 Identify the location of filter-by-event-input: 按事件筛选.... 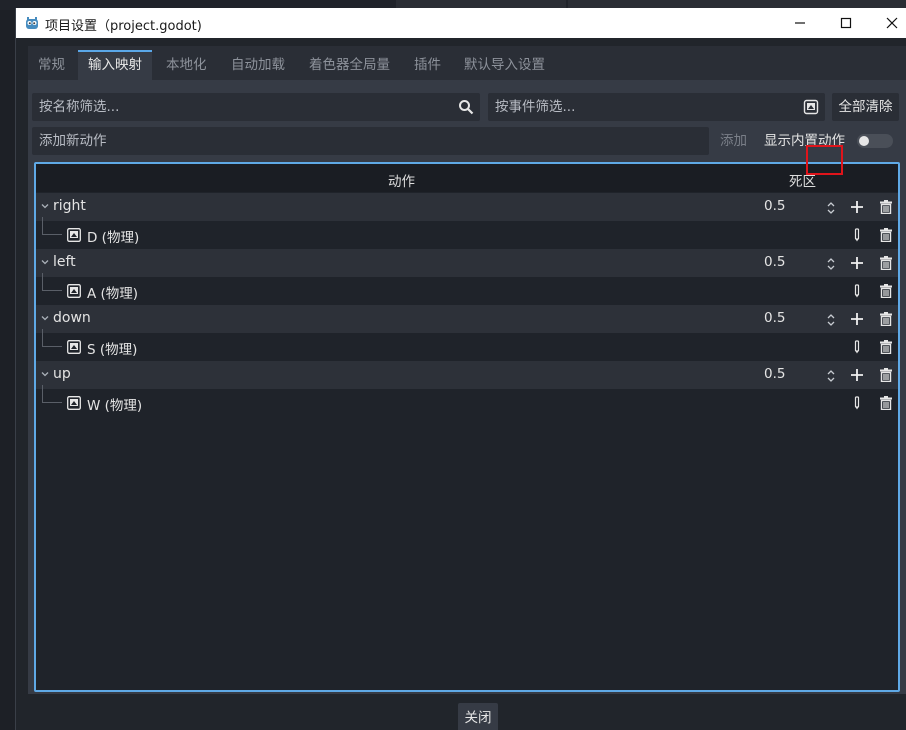
(656, 107).